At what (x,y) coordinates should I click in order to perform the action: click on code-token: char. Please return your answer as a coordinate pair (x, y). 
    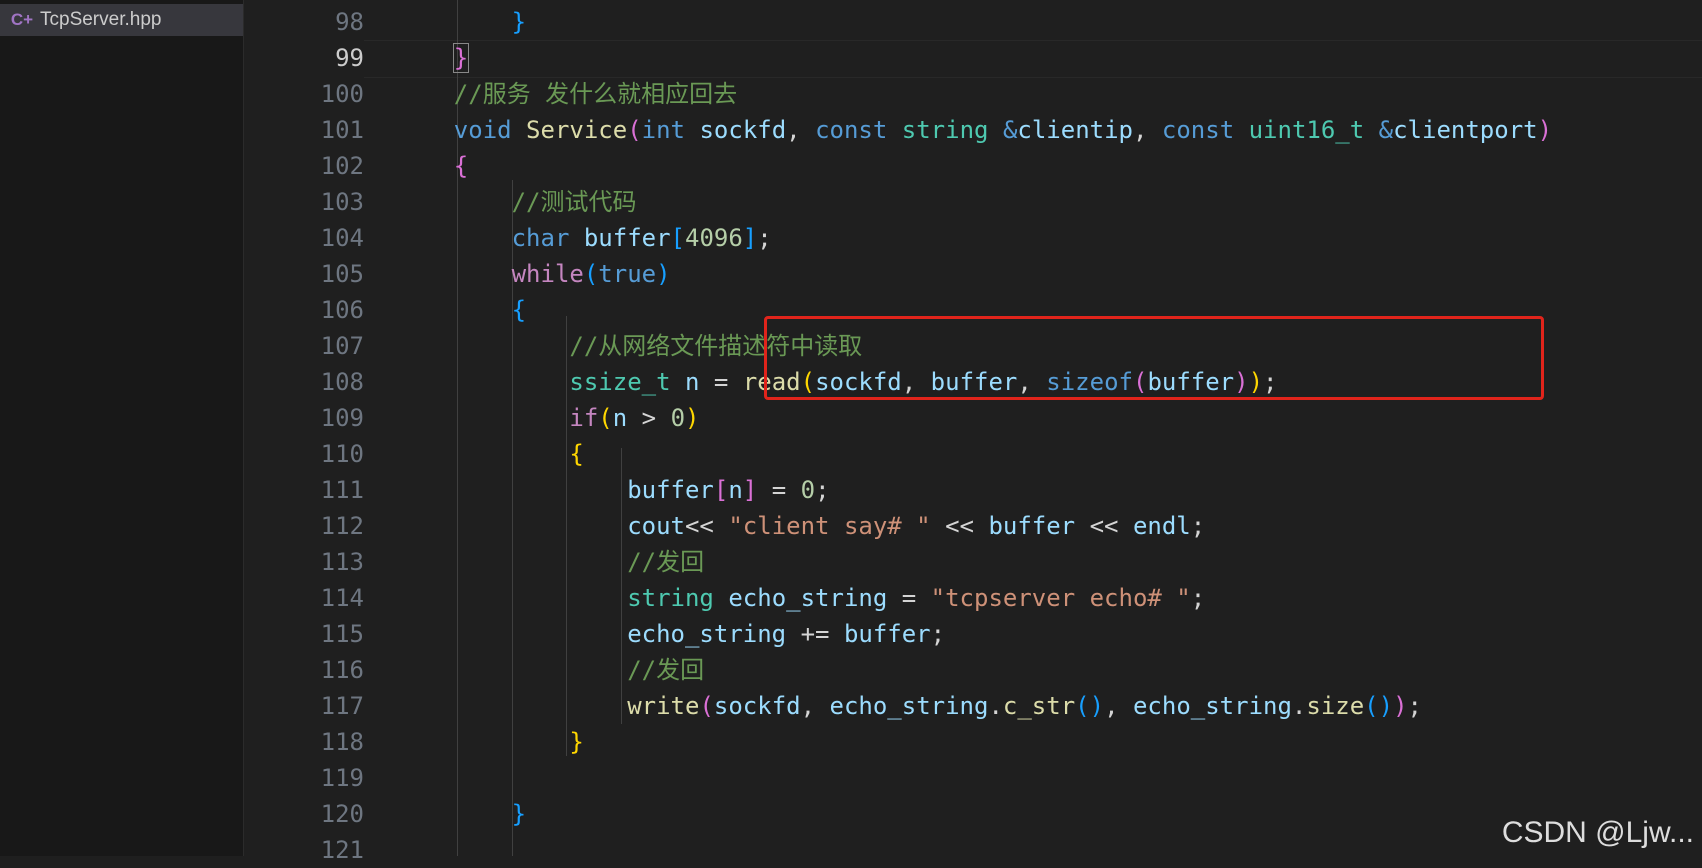
    Looking at the image, I should click on (540, 238).